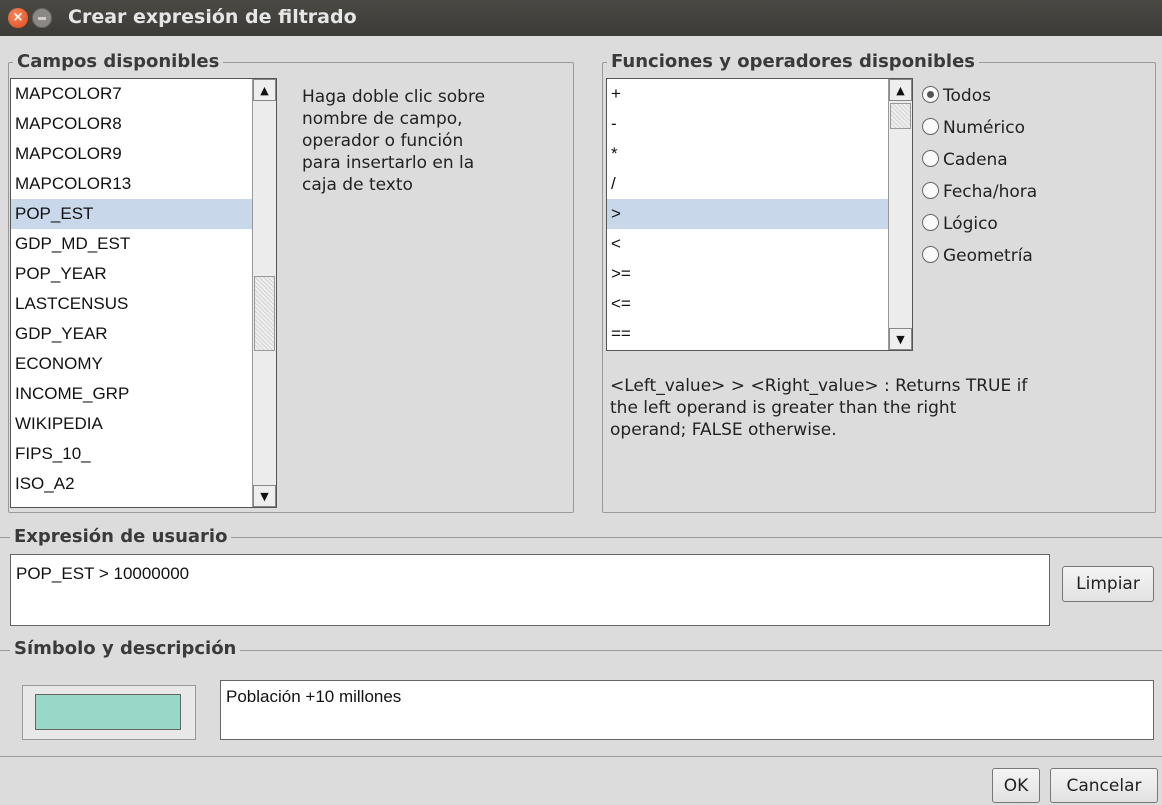 Image resolution: width=1162 pixels, height=805 pixels. I want to click on field-item: GDP_YEAR, so click(143, 334).